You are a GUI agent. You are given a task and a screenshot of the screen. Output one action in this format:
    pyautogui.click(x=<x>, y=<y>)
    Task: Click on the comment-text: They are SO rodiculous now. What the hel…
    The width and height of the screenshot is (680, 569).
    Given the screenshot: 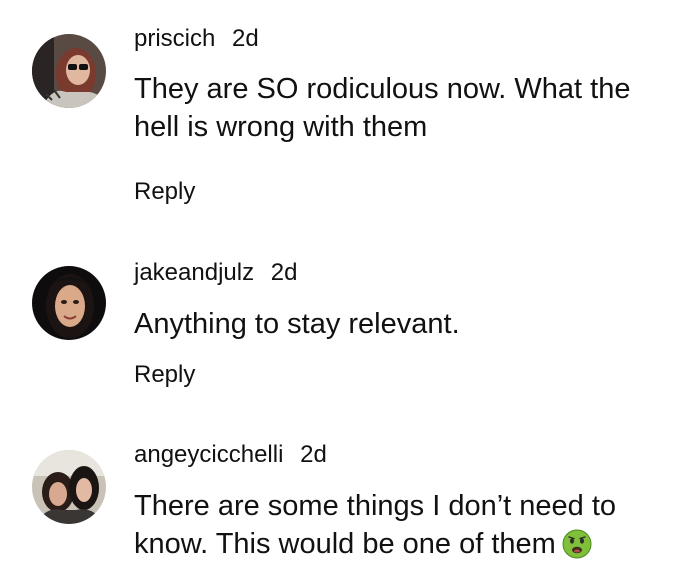 What is the action you would take?
    pyautogui.click(x=382, y=108)
    